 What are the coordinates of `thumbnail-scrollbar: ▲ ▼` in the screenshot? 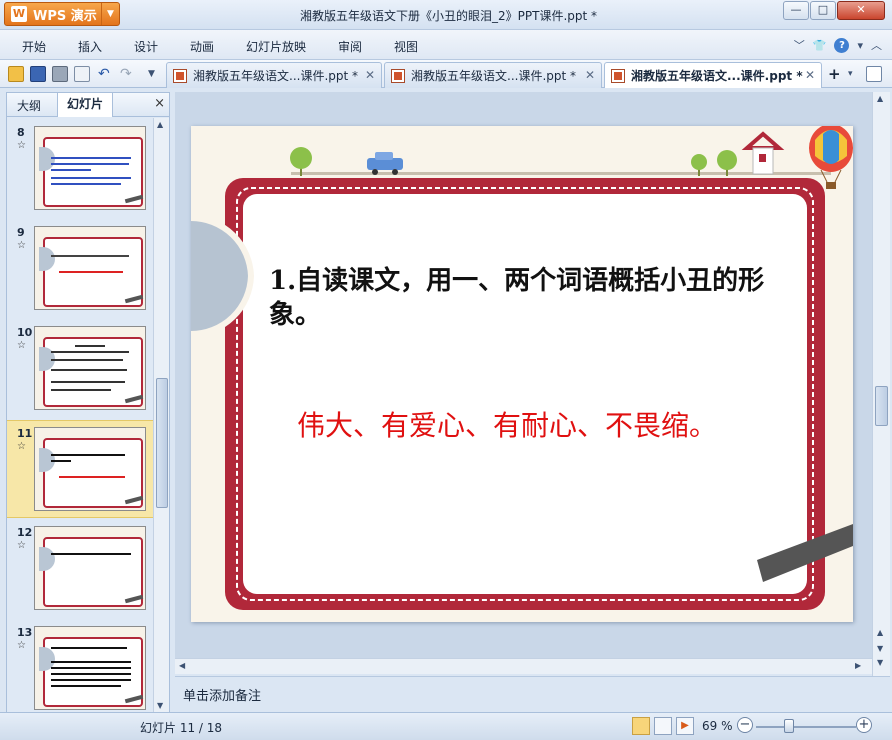 It's located at (161, 415).